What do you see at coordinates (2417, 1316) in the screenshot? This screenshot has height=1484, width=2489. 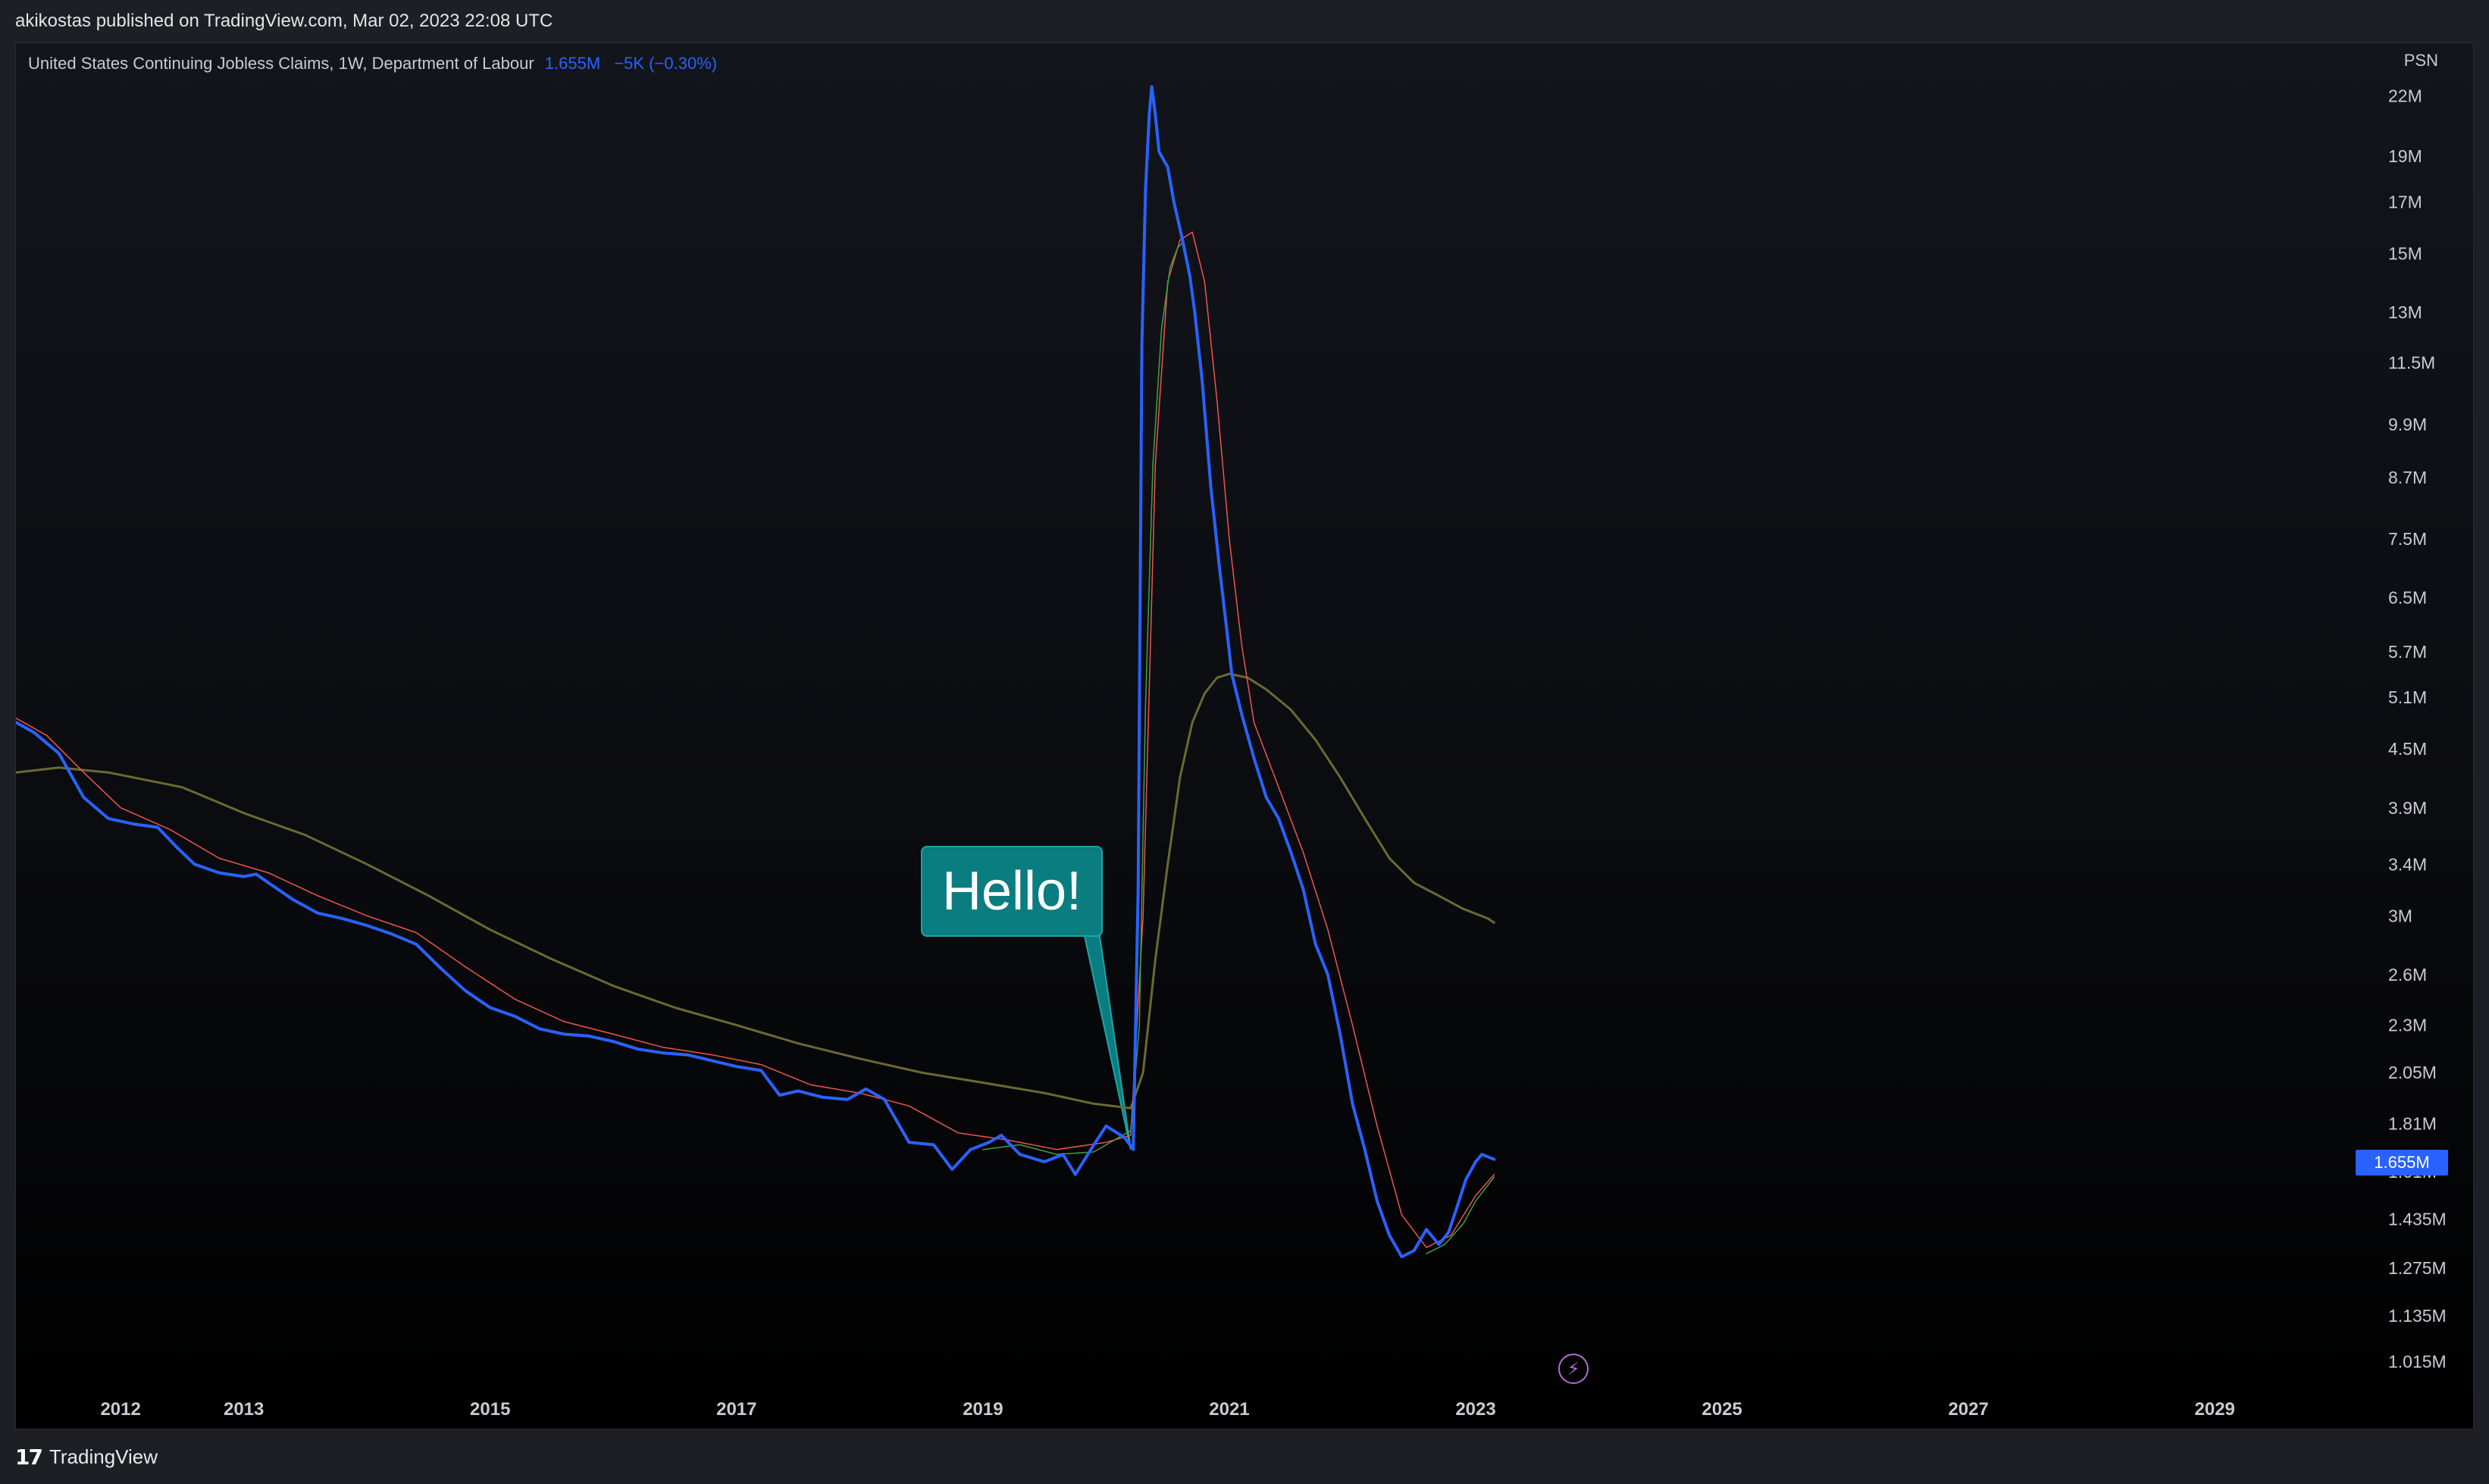 I see `y-tick-label: 1.135M` at bounding box center [2417, 1316].